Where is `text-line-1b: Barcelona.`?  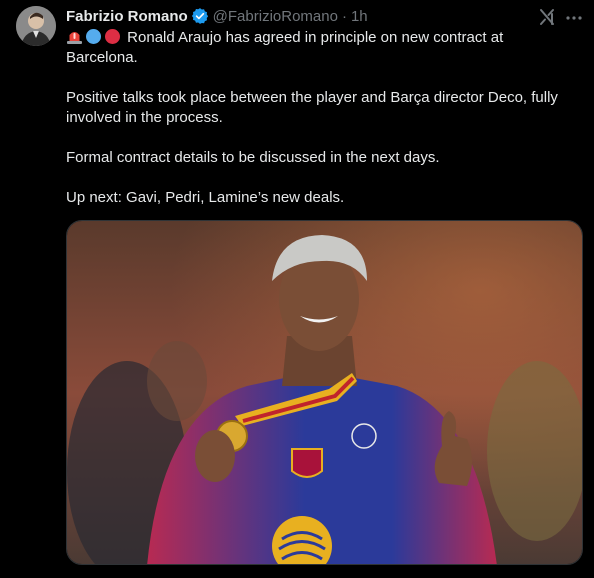
text-line-1b: Barcelona. is located at coordinates (102, 57).